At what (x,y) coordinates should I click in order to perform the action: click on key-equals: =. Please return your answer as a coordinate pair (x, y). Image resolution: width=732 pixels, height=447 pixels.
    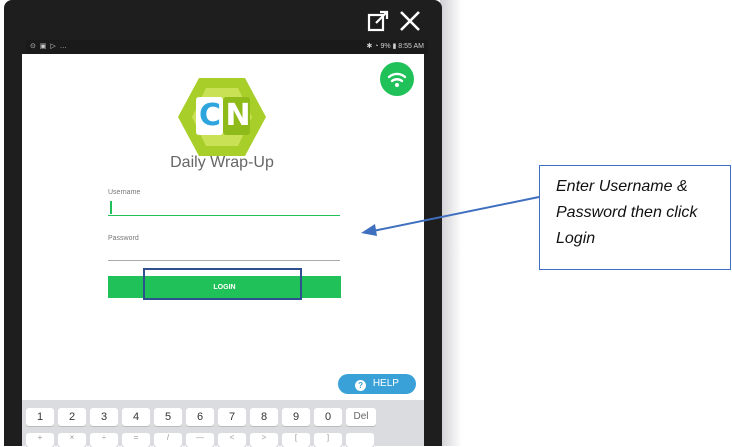
    Looking at the image, I should click on (136, 440).